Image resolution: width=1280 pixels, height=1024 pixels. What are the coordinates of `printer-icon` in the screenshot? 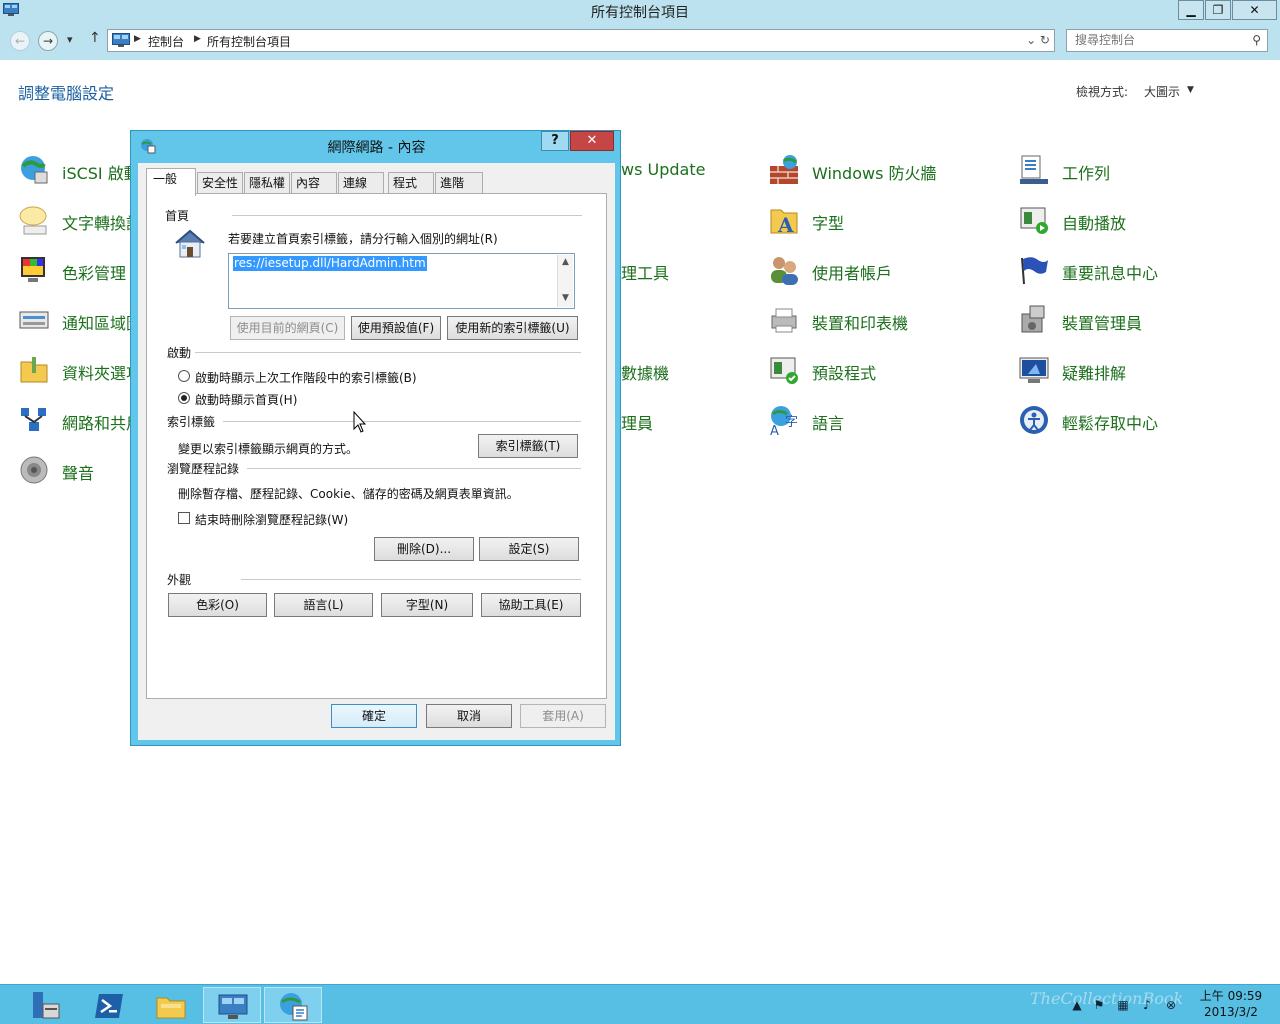 It's located at (784, 320).